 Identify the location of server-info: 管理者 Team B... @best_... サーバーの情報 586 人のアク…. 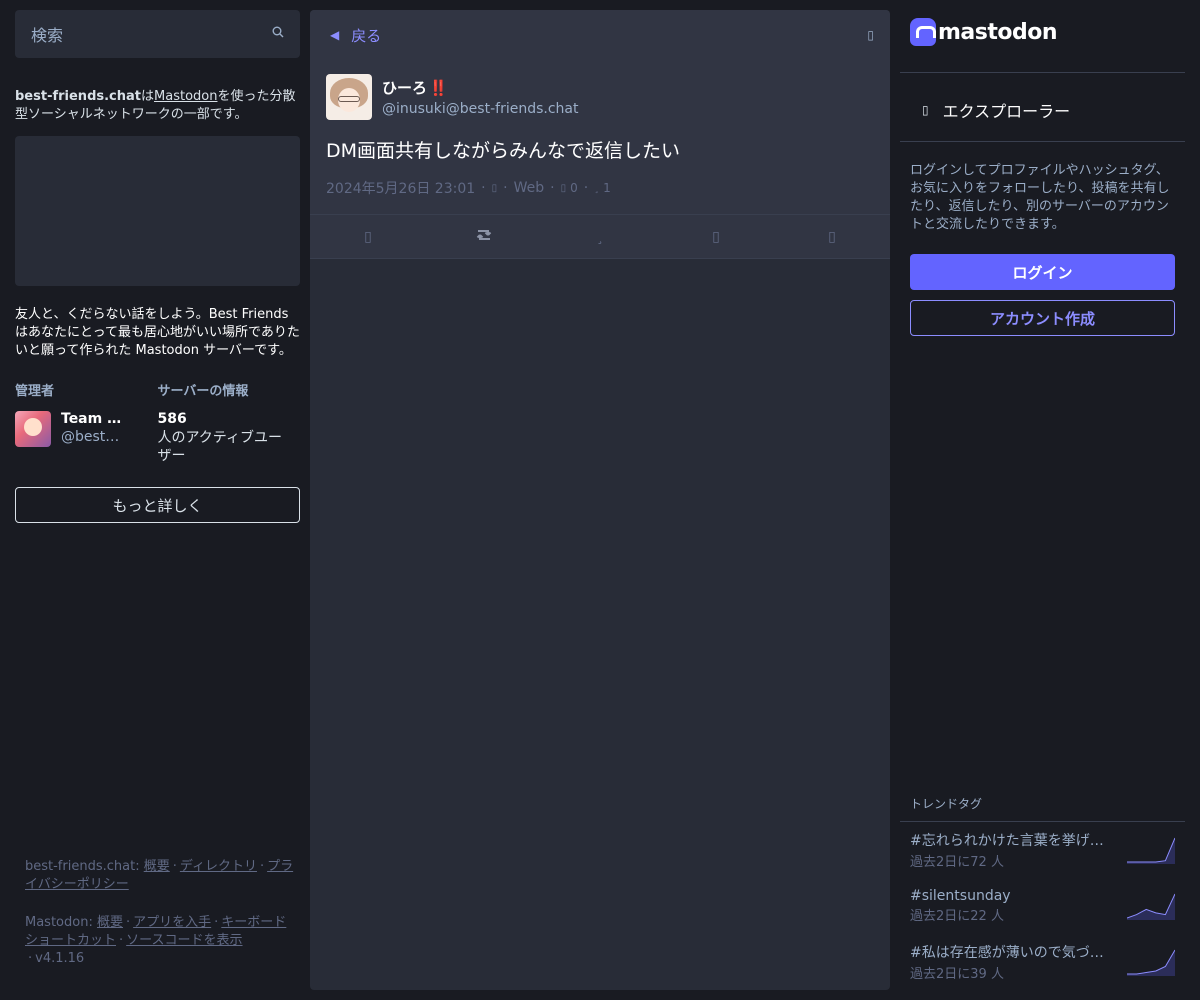
(157, 422).